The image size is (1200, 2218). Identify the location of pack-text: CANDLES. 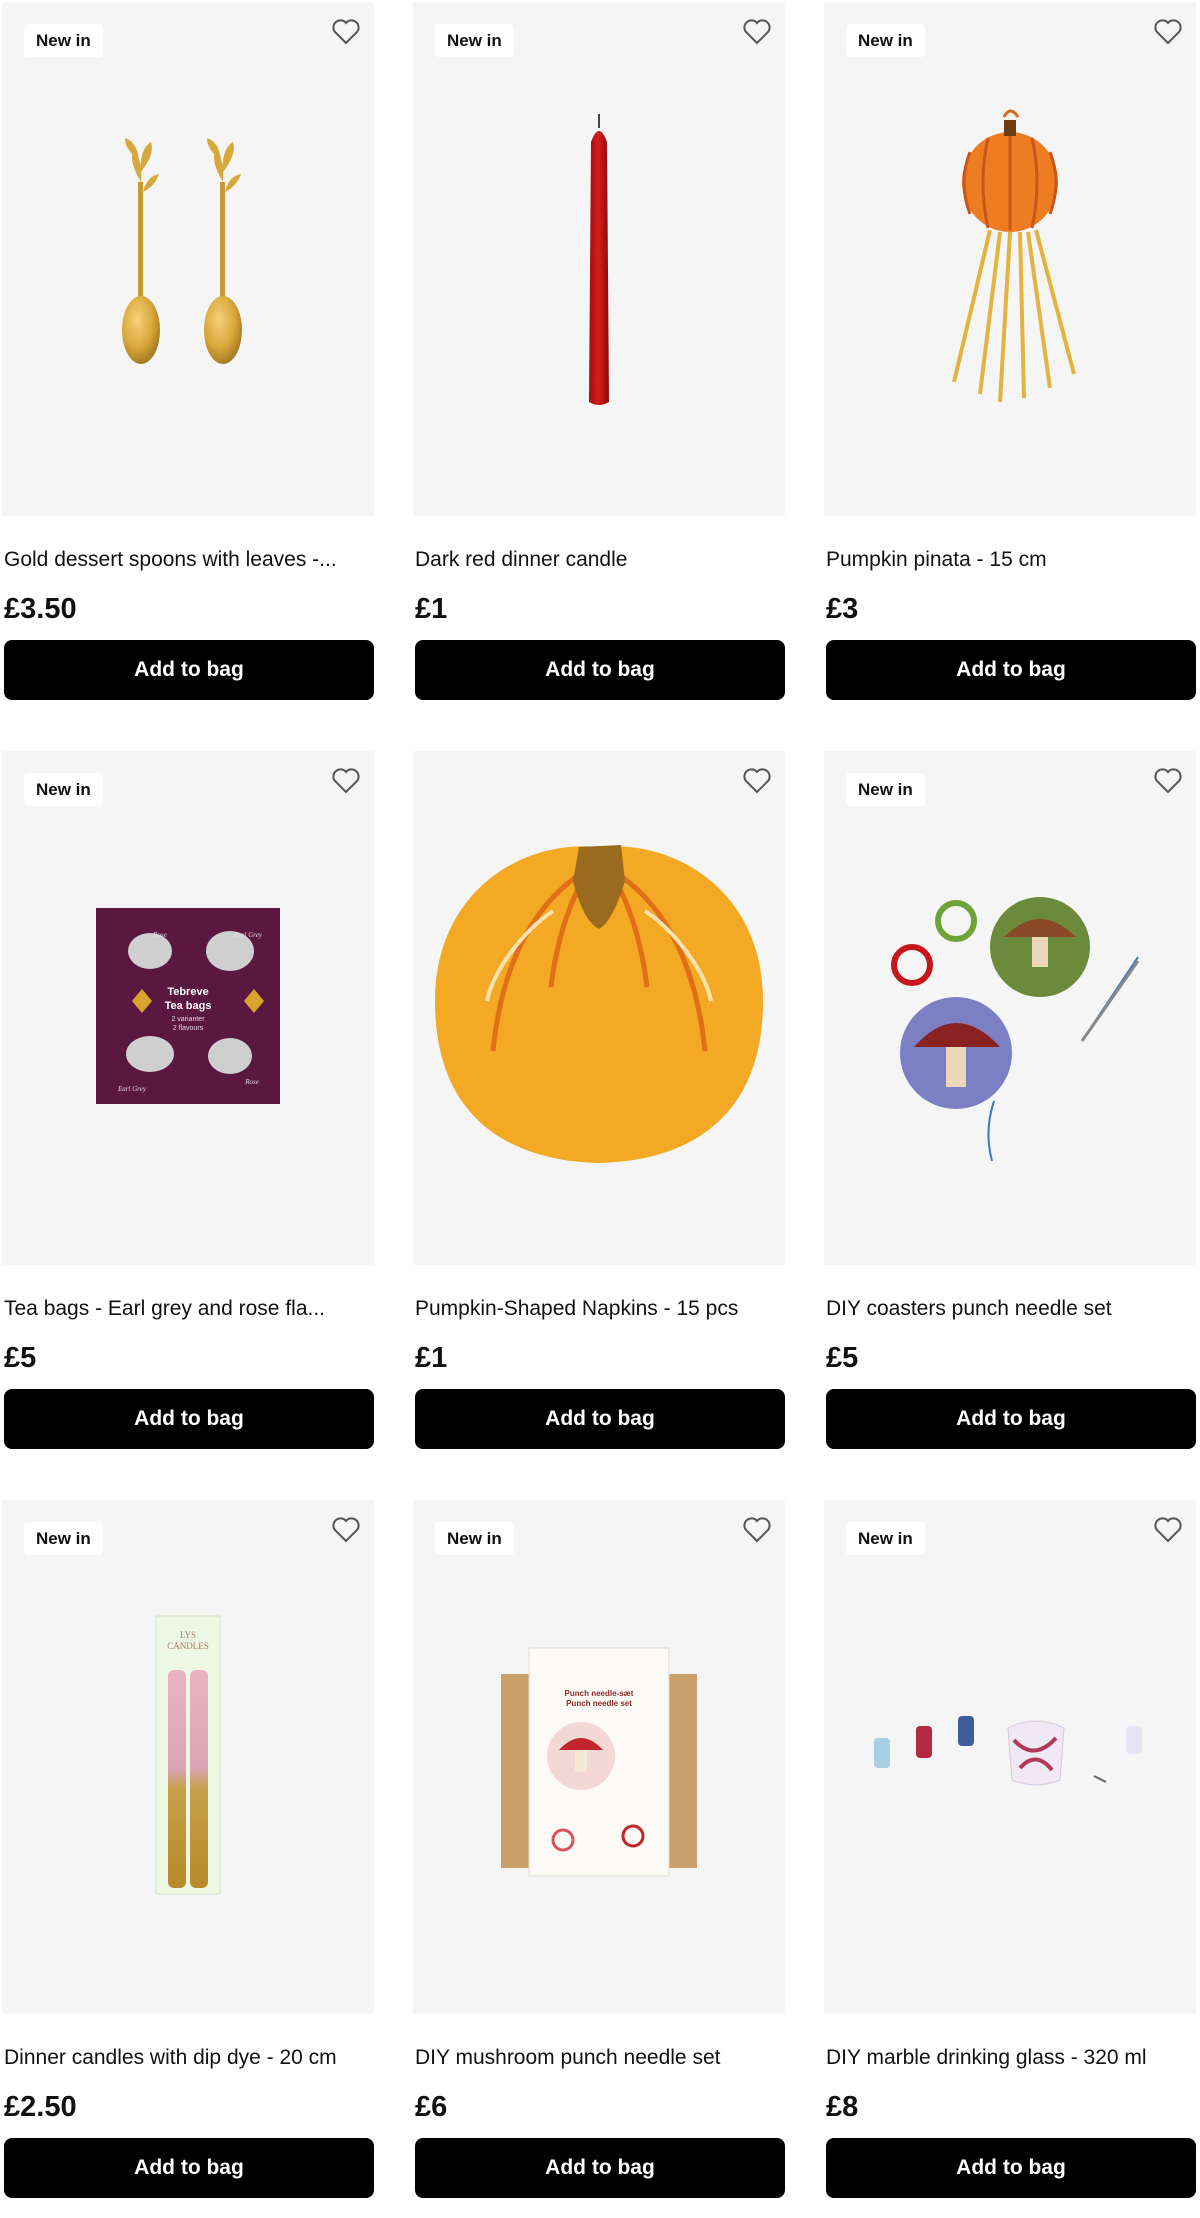
(188, 1646).